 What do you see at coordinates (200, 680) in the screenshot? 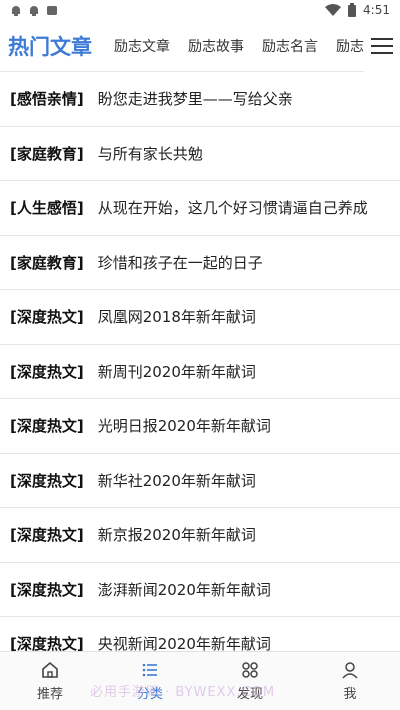
I see `bottom-navigation: 推荐 分类 发现 我` at bounding box center [200, 680].